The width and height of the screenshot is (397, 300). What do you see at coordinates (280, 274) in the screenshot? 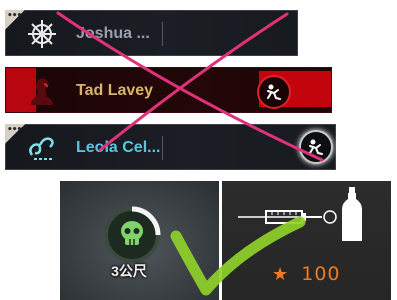
I see `star-icon: ★` at bounding box center [280, 274].